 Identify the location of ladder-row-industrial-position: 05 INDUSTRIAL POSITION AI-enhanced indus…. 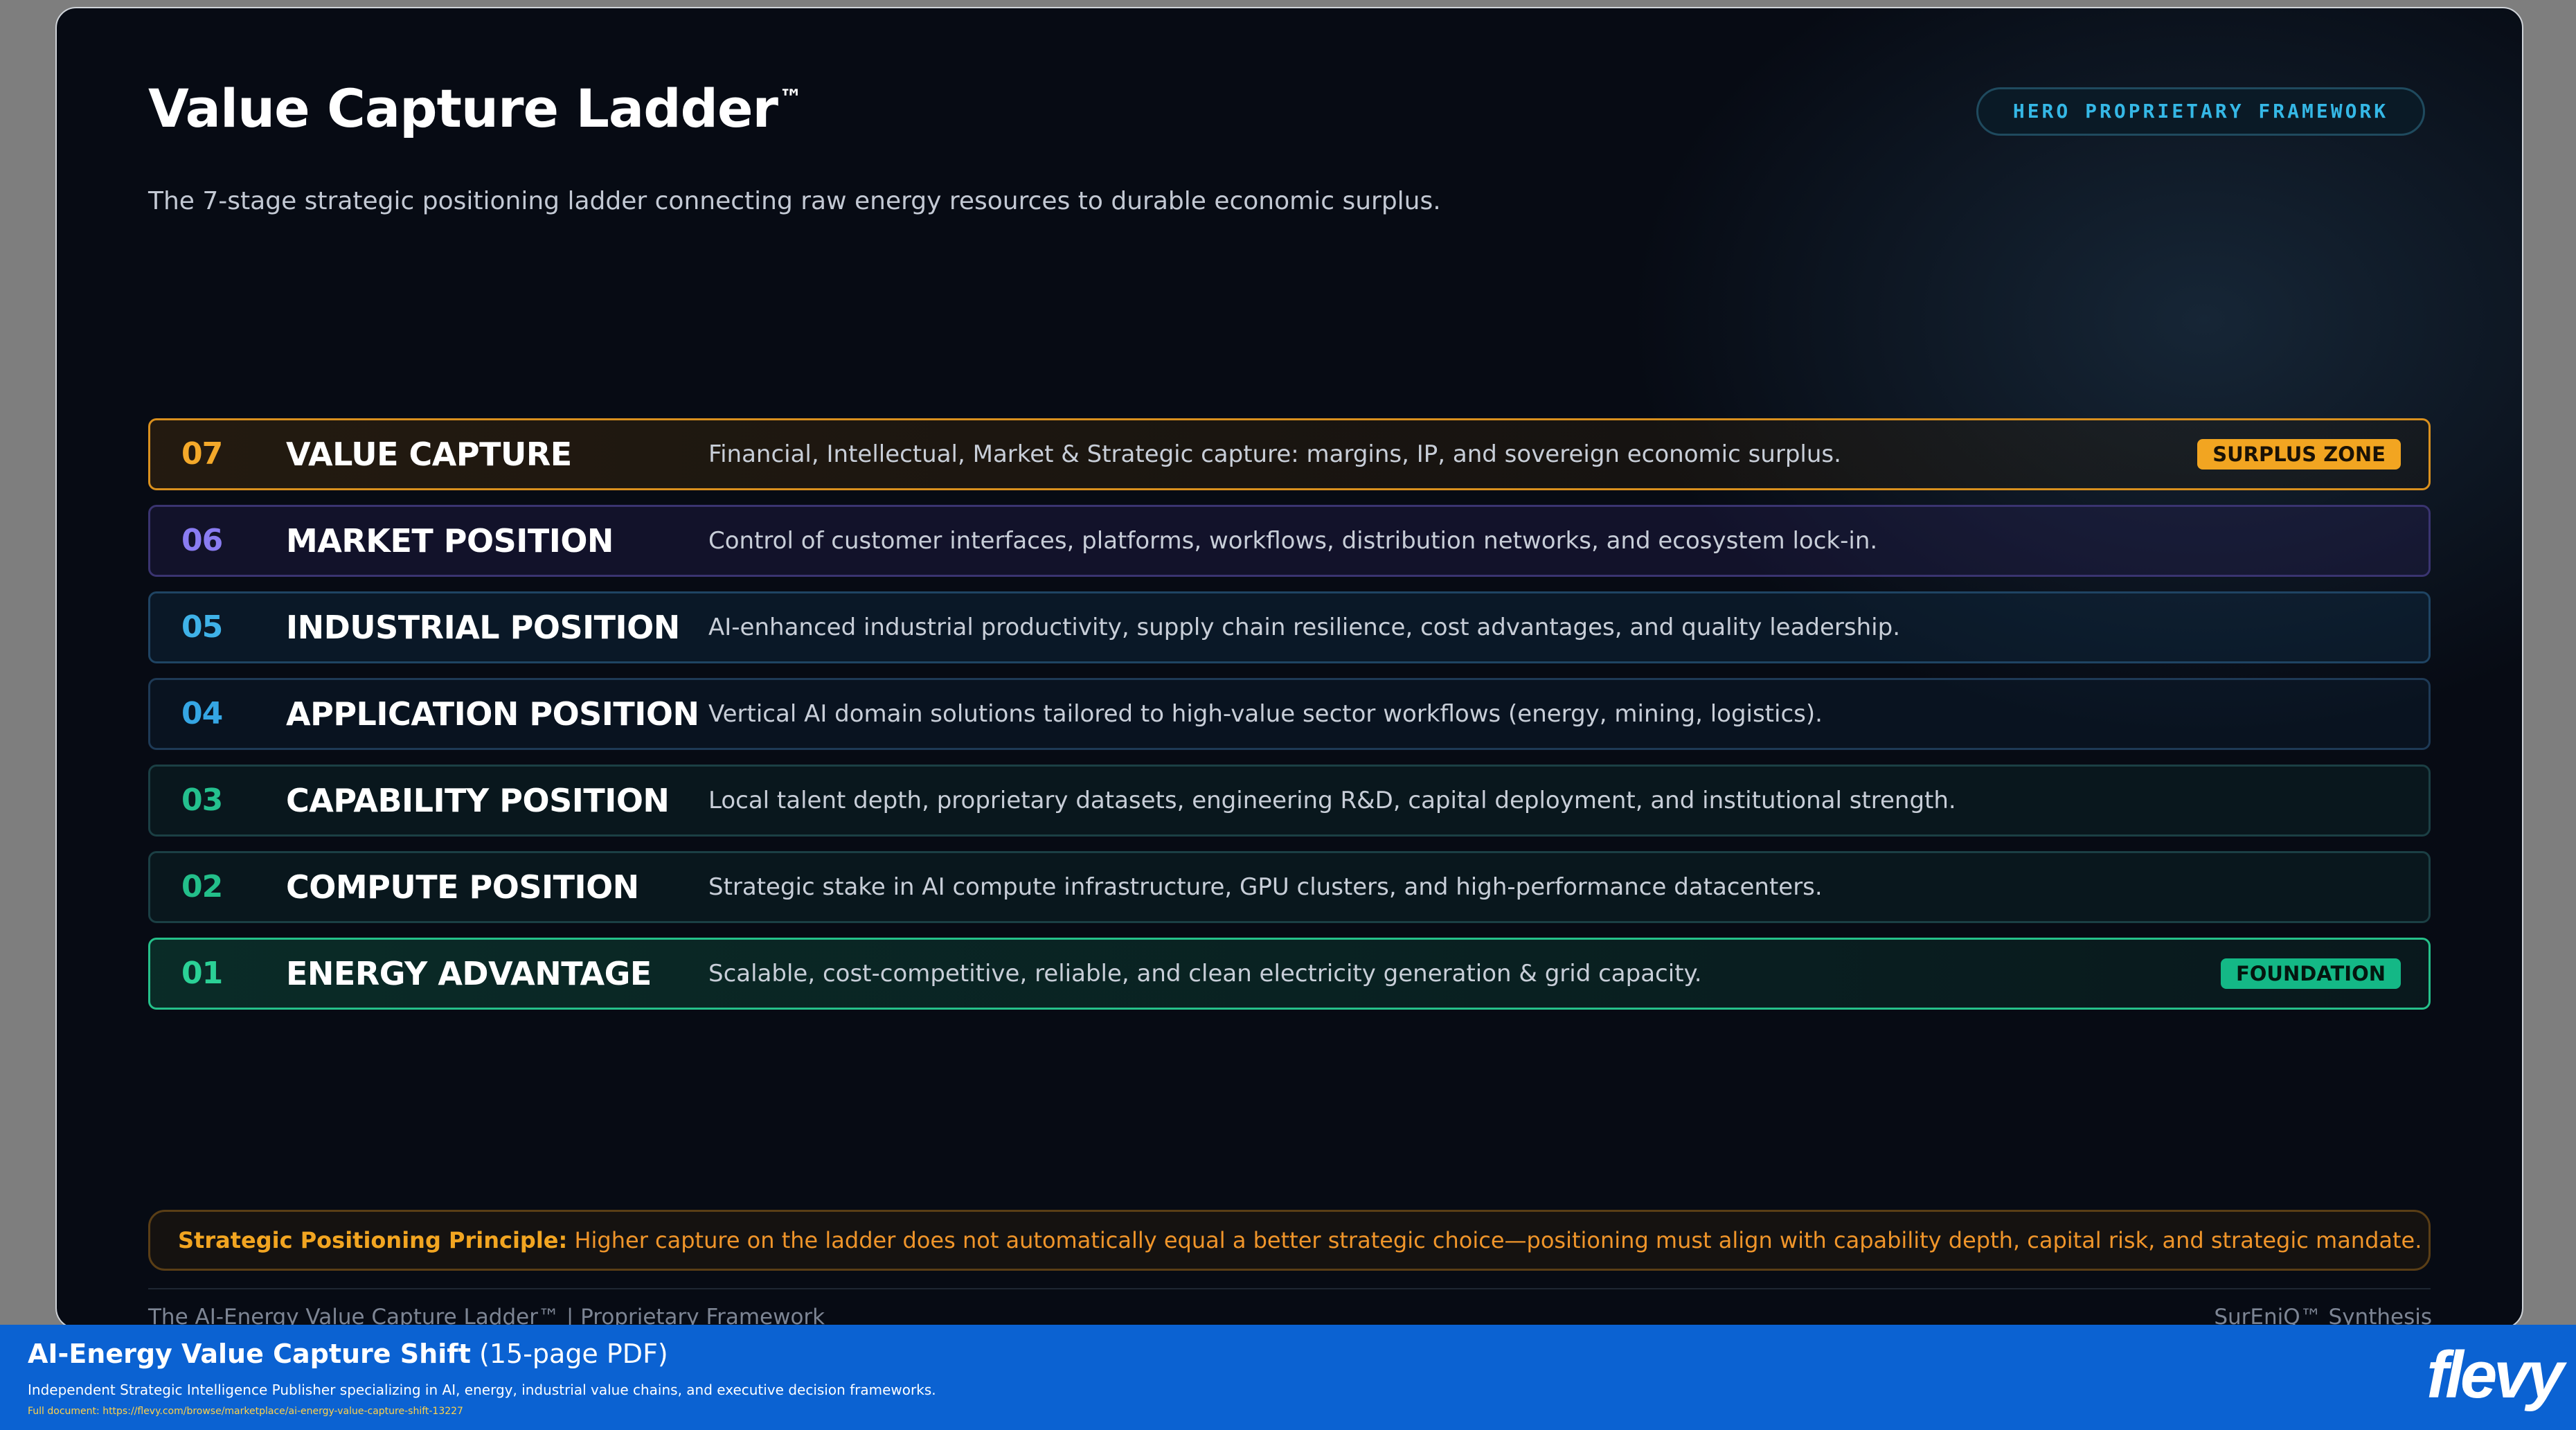
(1289, 627).